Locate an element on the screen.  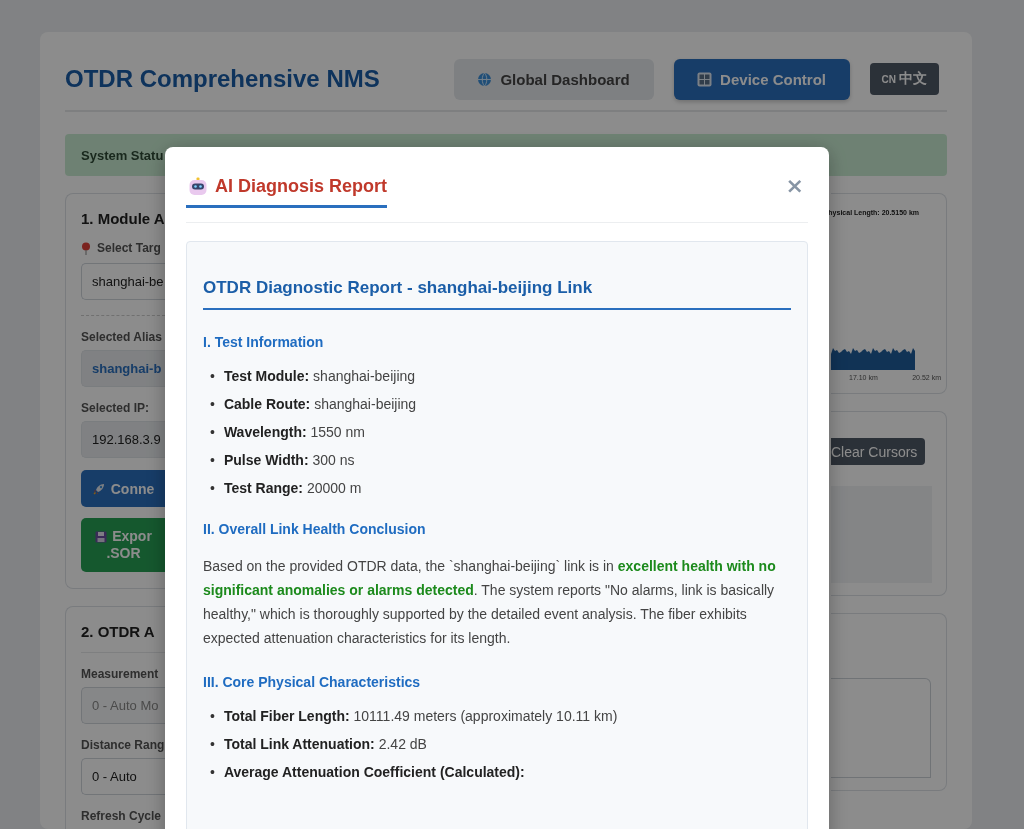
nav-button: Global Dashboard is located at coordinates (553, 79).